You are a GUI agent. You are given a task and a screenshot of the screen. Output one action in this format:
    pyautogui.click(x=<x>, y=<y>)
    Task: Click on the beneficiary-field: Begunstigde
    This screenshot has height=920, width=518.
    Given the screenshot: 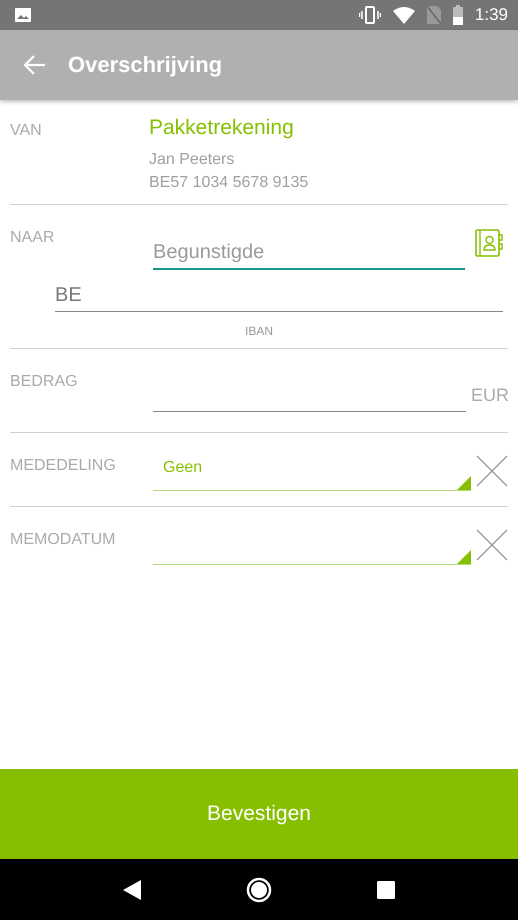 What is the action you would take?
    pyautogui.click(x=309, y=255)
    